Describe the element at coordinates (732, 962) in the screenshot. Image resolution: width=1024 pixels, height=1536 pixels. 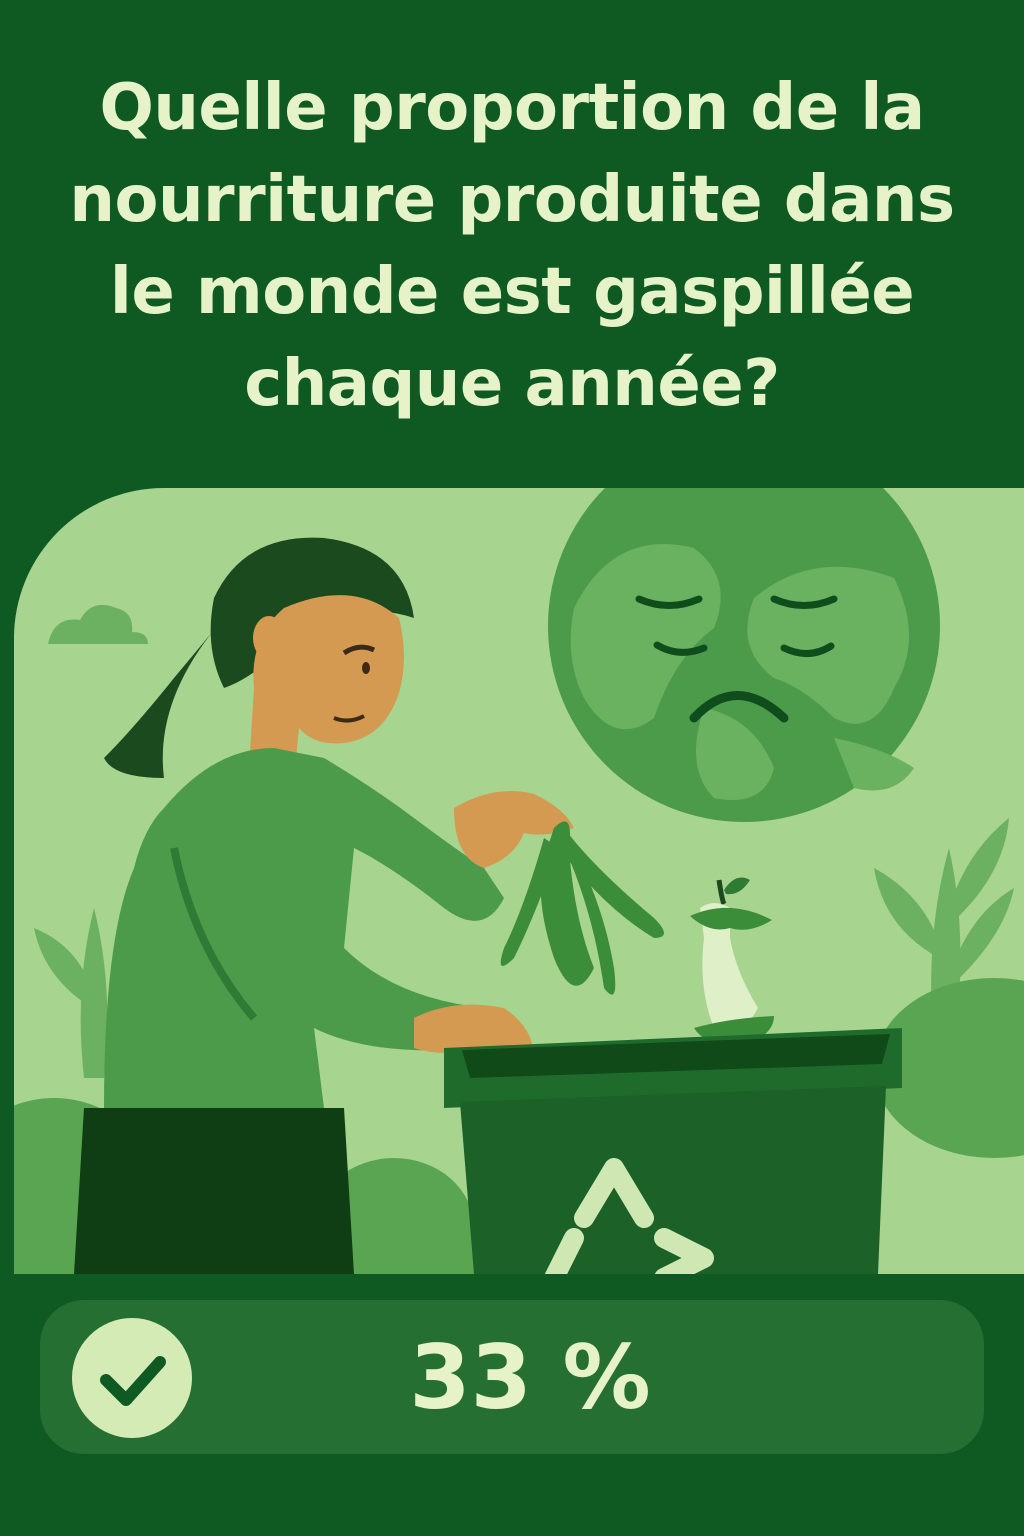
I see `apple-core` at that location.